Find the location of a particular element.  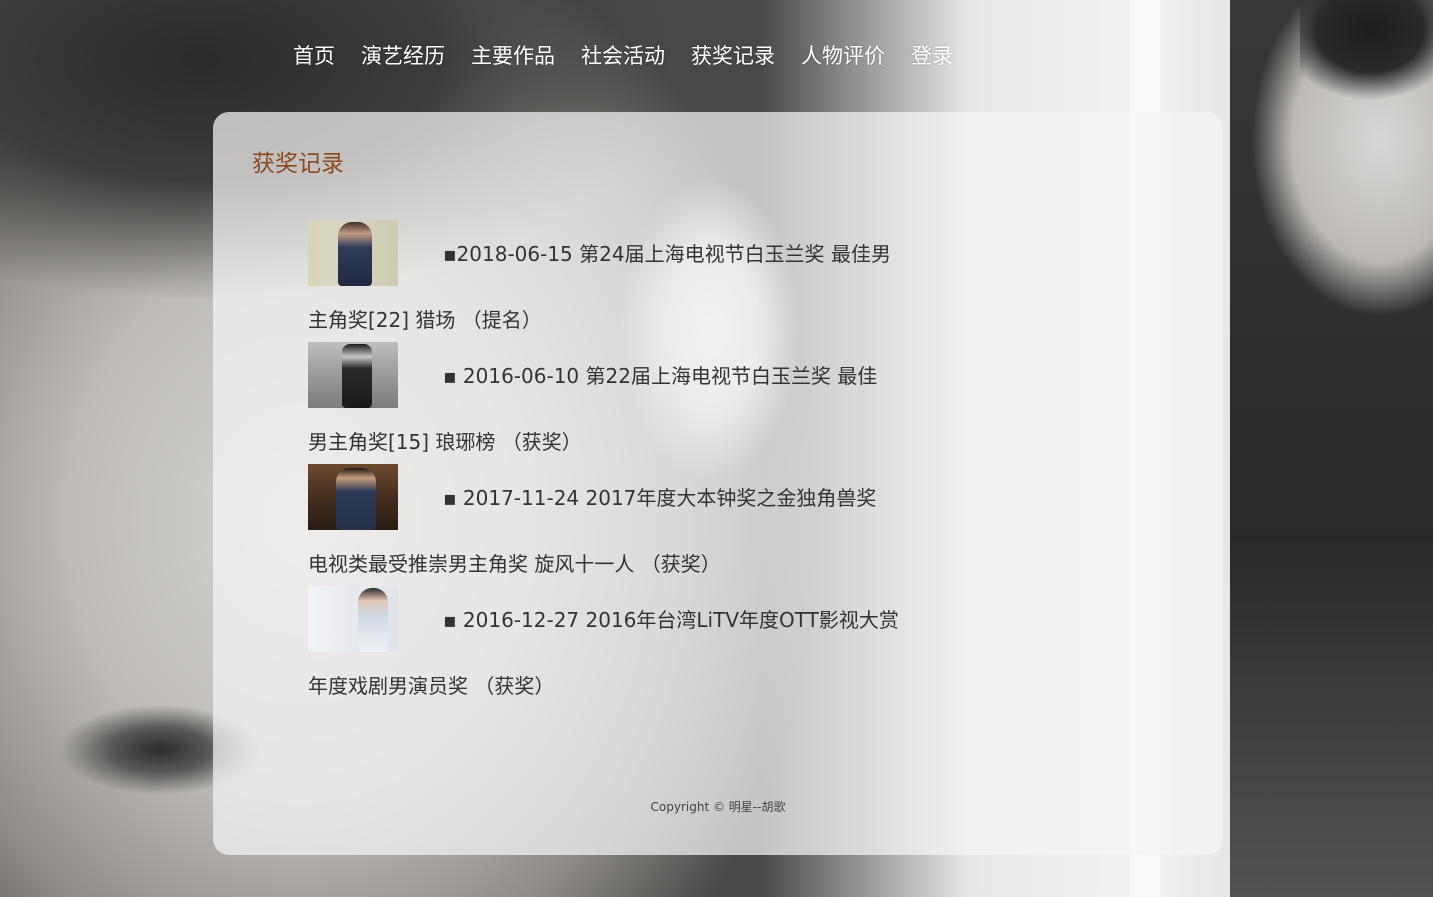

nav-item-career: 演艺经历 is located at coordinates (403, 56).